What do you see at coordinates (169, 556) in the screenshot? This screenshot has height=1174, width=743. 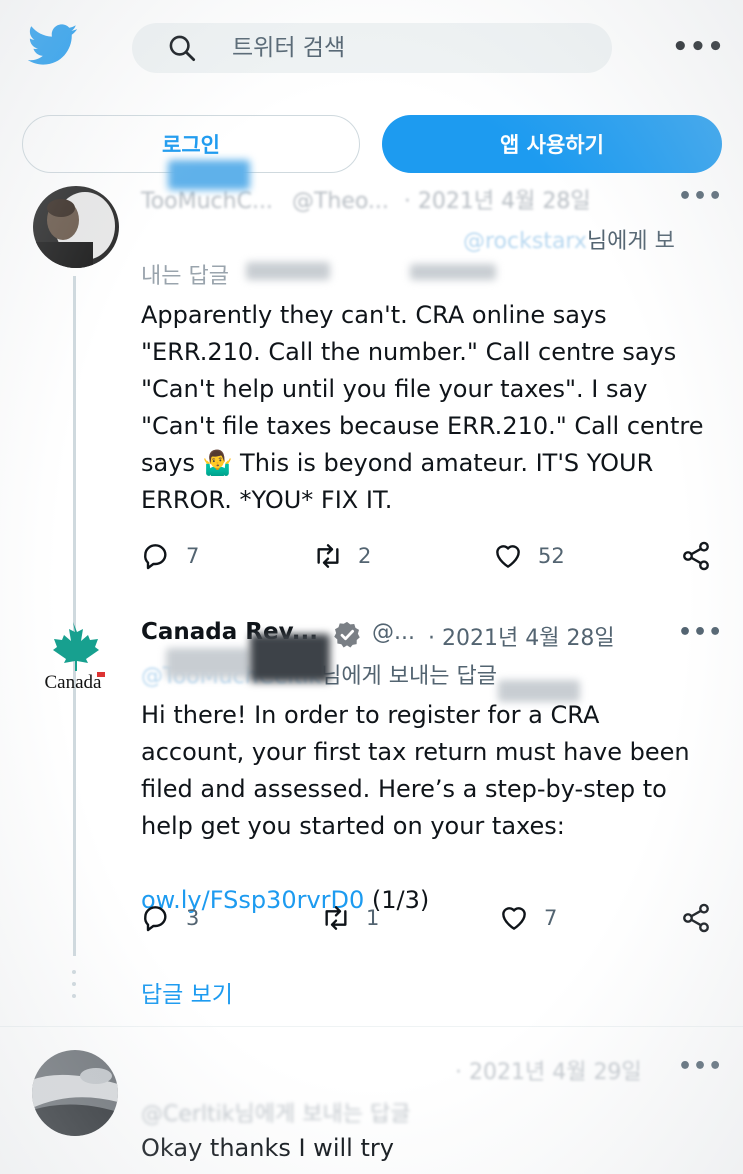 I see `reply-button: 7` at bounding box center [169, 556].